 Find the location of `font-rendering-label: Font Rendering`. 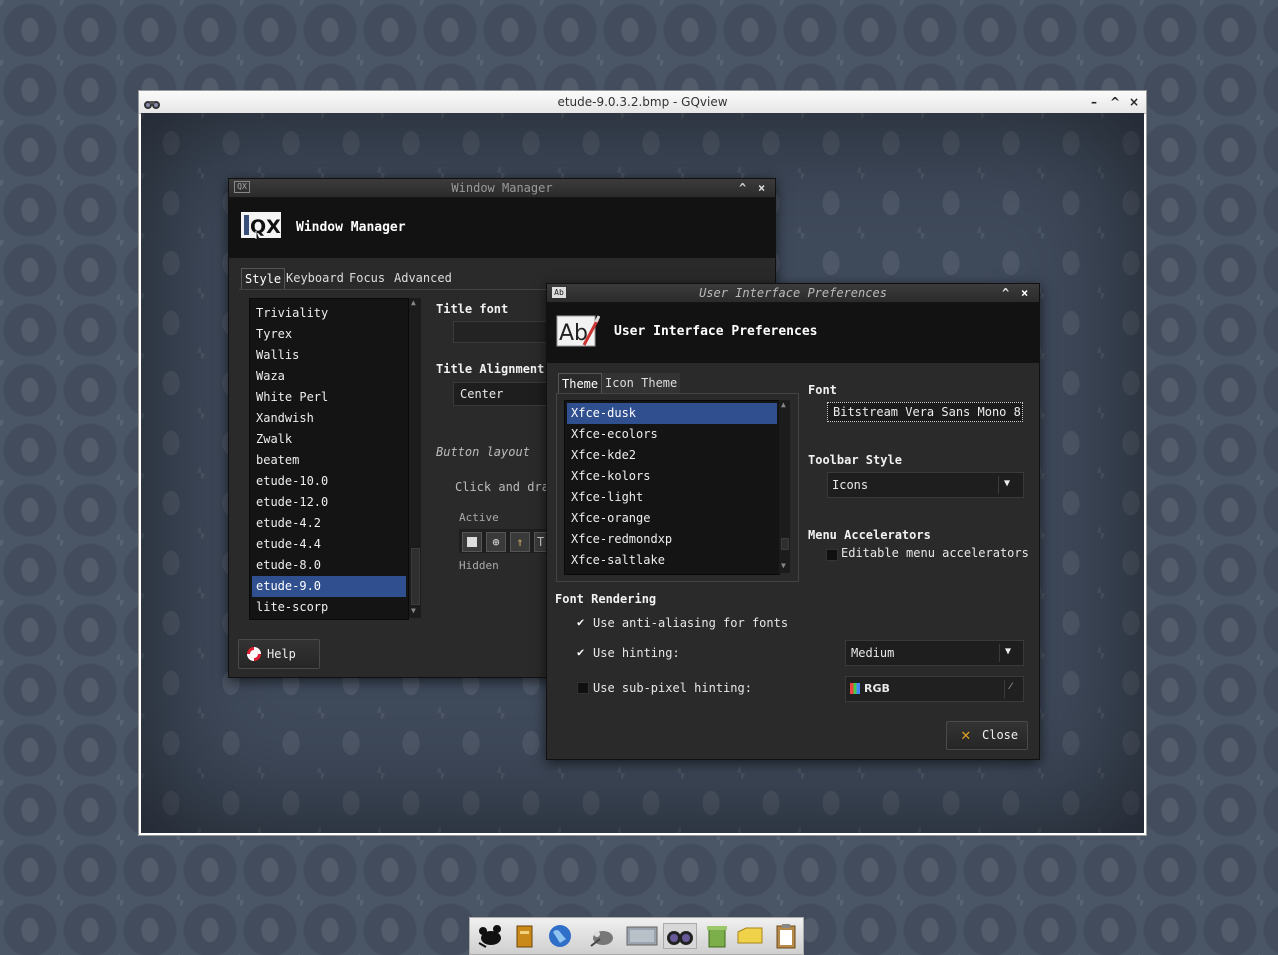

font-rendering-label: Font Rendering is located at coordinates (606, 599).